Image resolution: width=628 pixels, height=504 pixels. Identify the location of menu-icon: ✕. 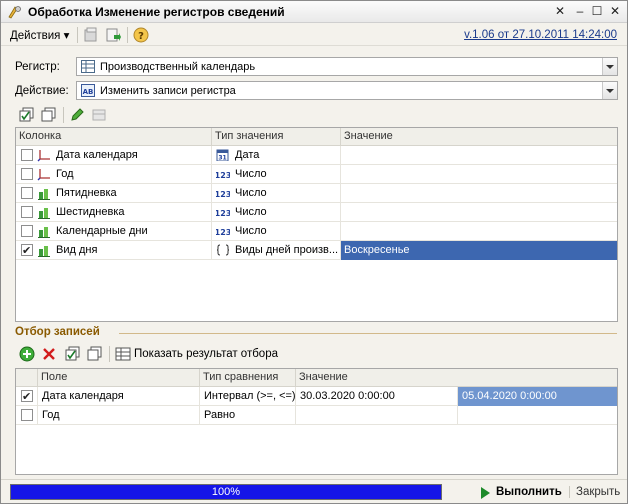
(560, 11).